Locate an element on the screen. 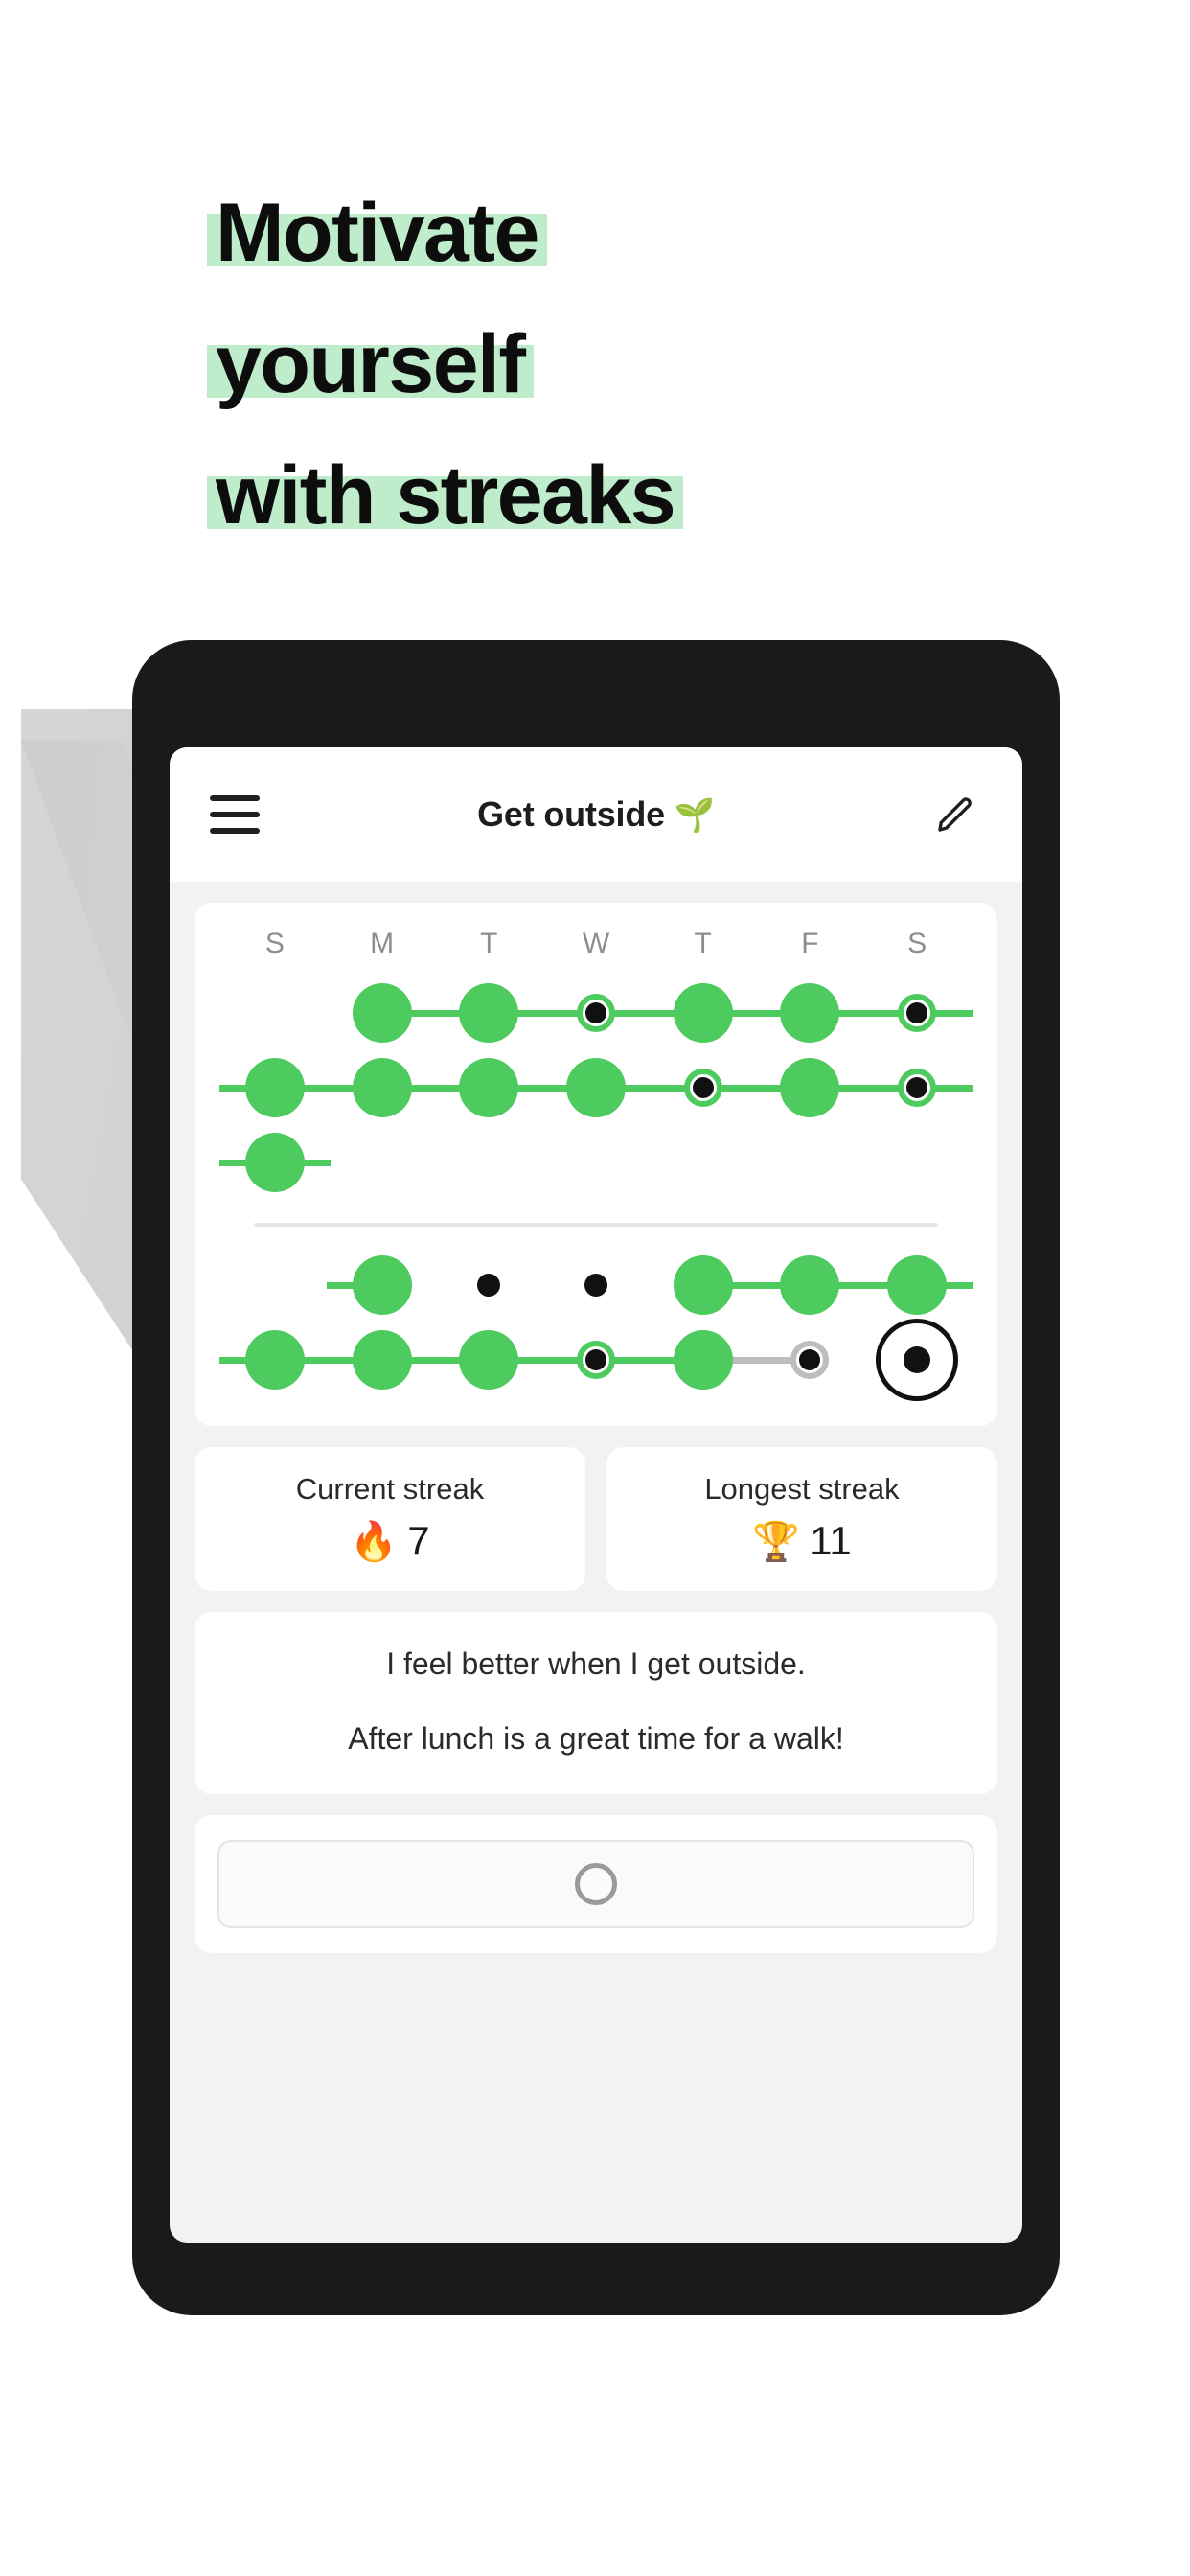 This screenshot has height=2576, width=1190. hamburger-menu-icon is located at coordinates (235, 814).